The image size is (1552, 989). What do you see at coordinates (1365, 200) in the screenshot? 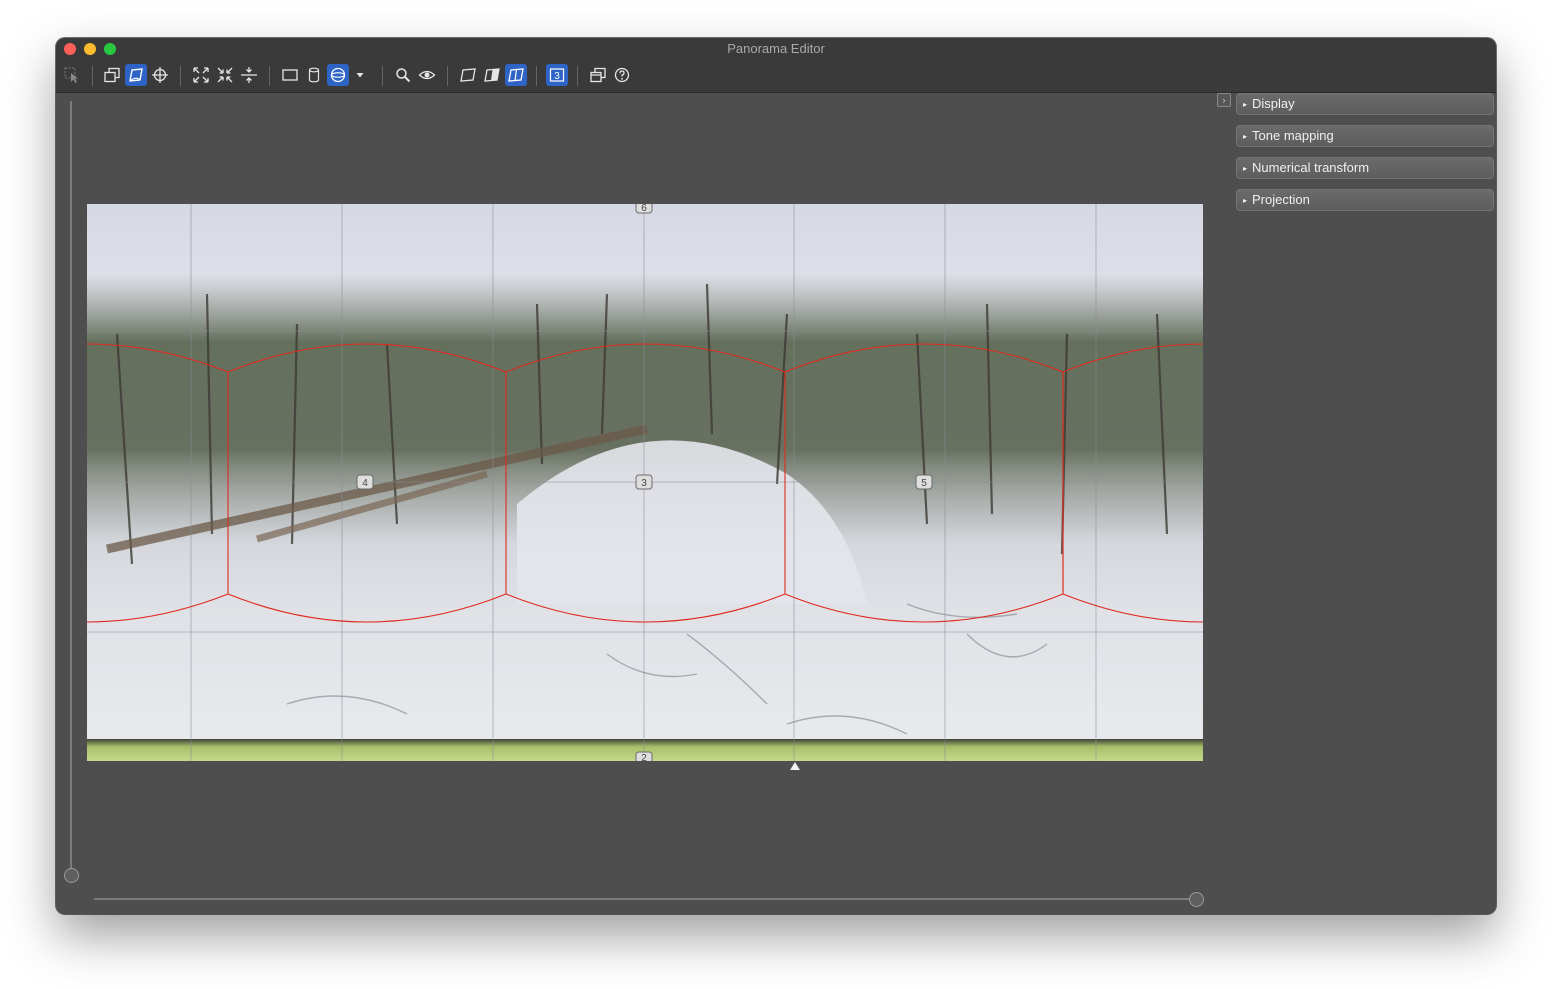
I see `panel-projection: ▸ Projection` at bounding box center [1365, 200].